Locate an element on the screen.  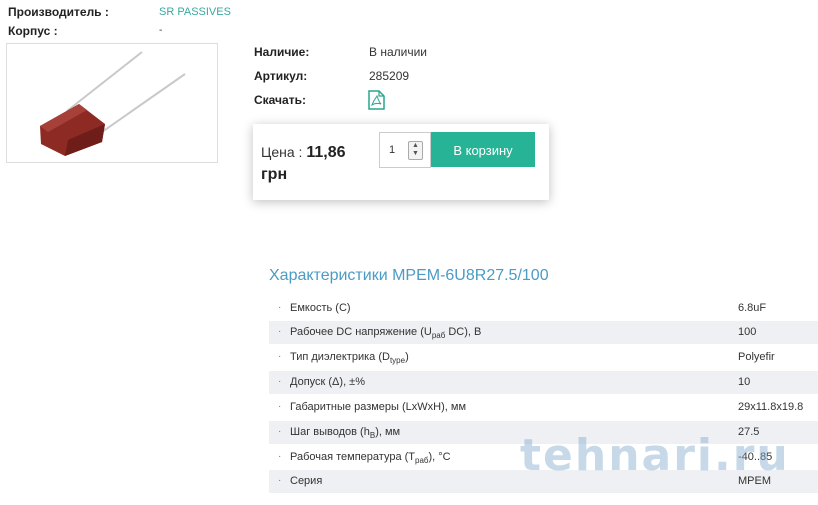
download-label: Скачать: is located at coordinates (280, 100).